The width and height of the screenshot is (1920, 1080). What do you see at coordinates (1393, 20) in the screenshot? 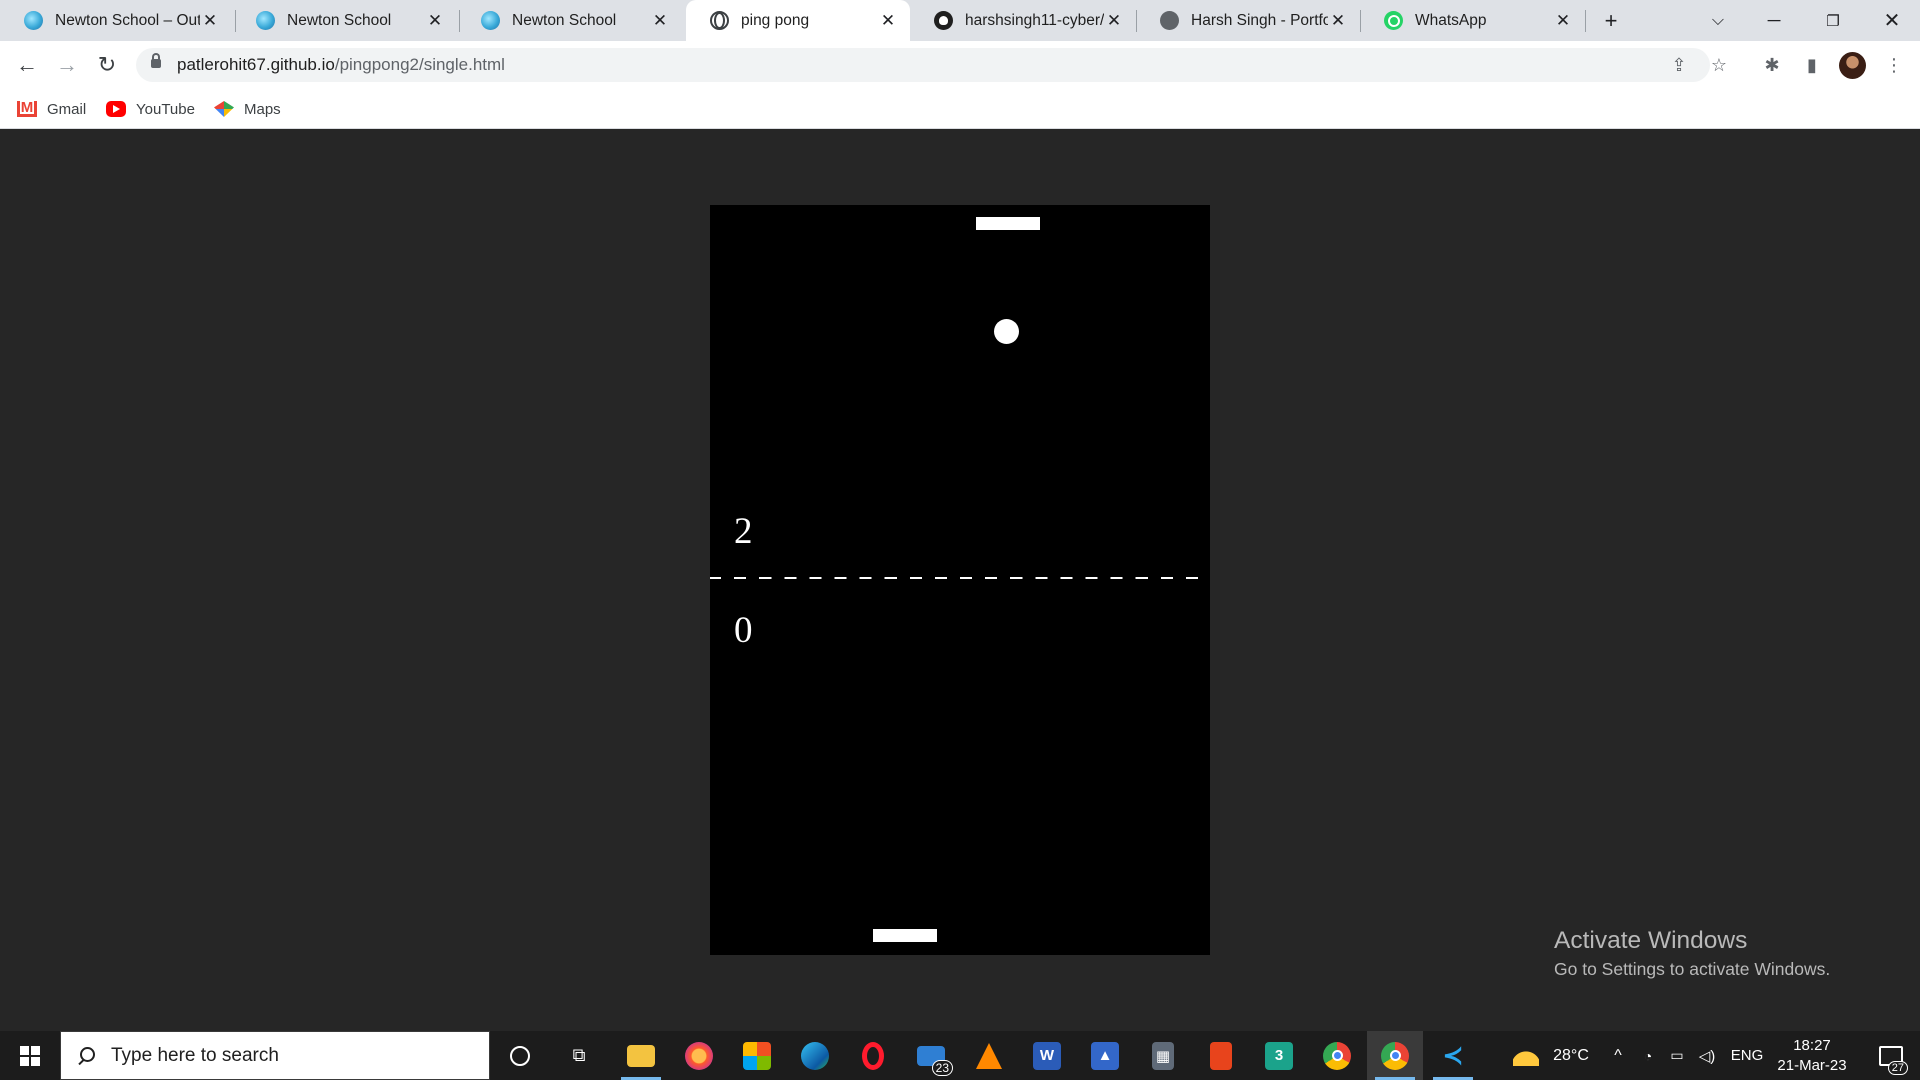
I see `whatsapp-icon` at bounding box center [1393, 20].